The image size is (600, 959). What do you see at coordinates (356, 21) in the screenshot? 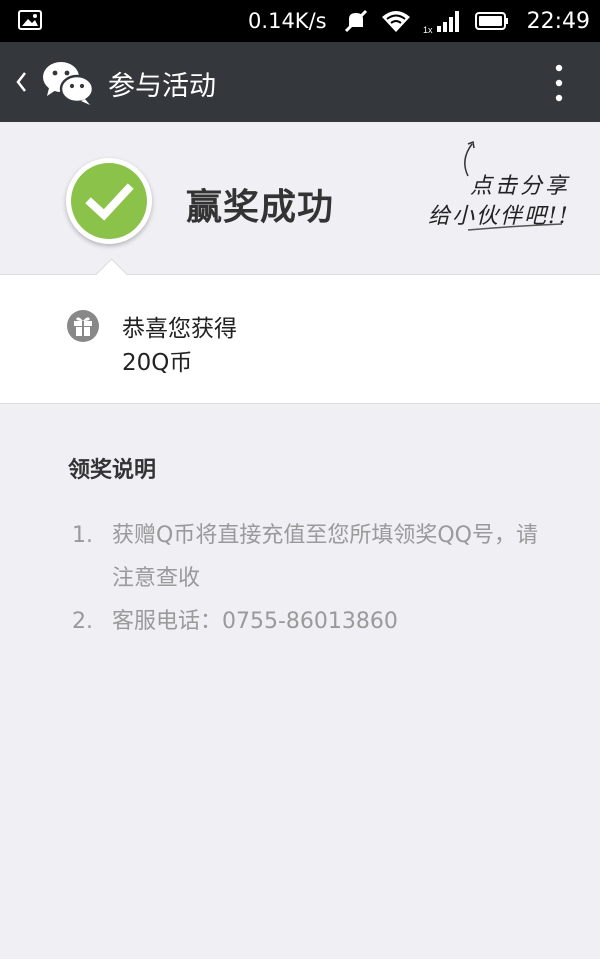
I see `mute-icon` at bounding box center [356, 21].